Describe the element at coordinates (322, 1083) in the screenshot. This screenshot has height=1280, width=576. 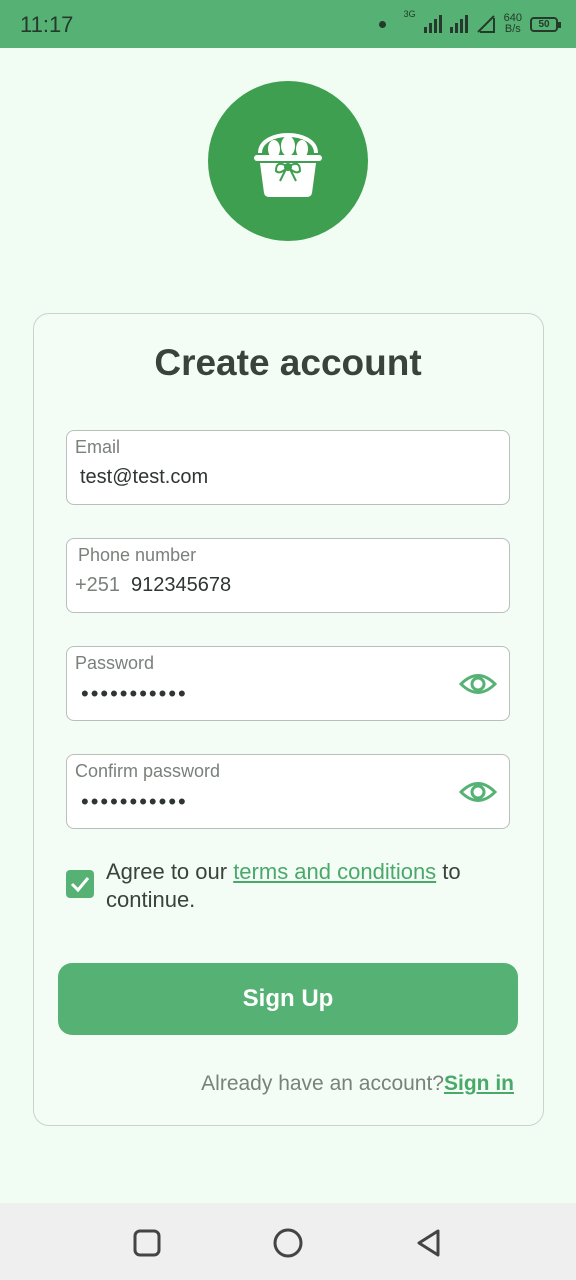
I see `already-text: Already have an account?` at that location.